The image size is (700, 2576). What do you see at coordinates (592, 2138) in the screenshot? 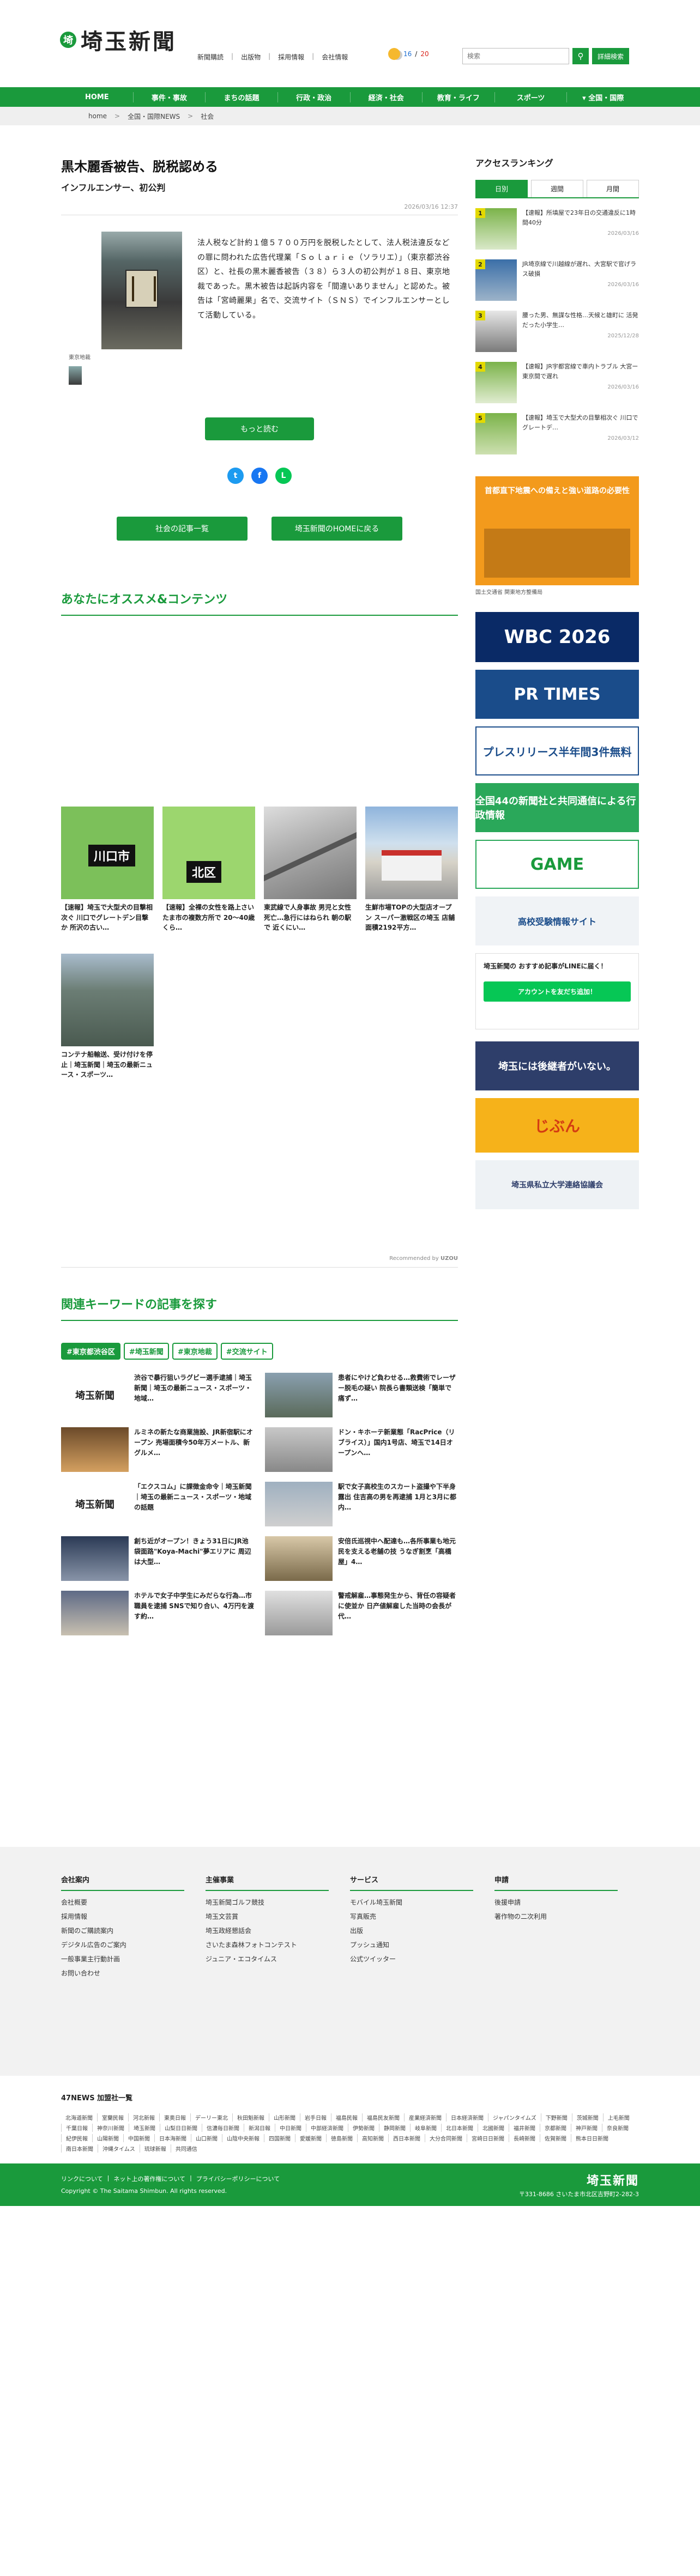
I see `member-paper-link: 熊本日日新聞` at bounding box center [592, 2138].